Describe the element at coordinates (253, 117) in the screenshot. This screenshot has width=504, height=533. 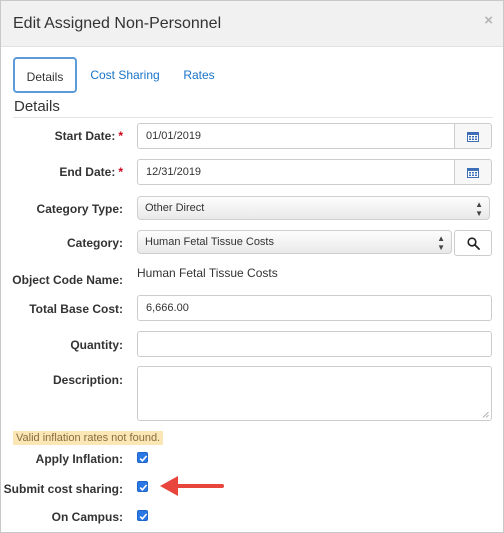
I see `section-divider` at that location.